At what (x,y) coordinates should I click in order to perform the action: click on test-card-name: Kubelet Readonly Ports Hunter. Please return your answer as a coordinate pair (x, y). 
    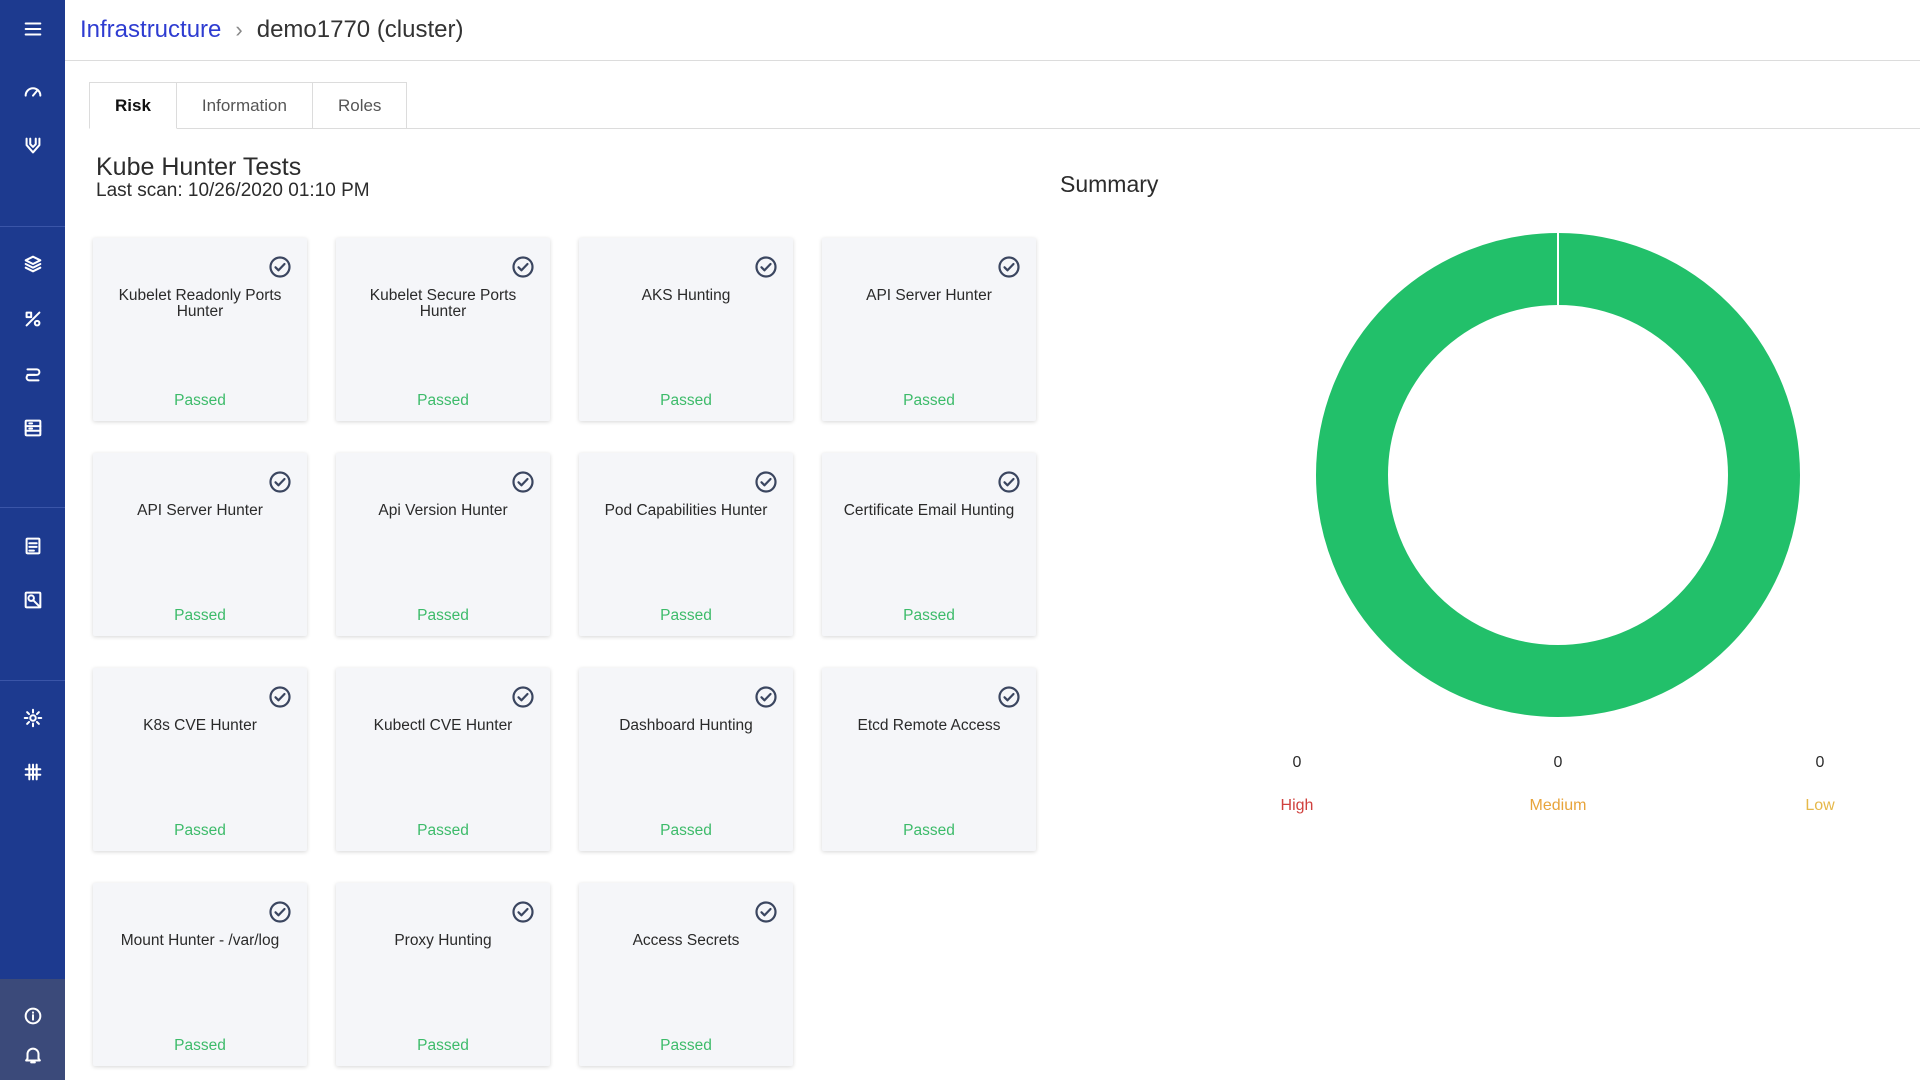
    Looking at the image, I should click on (200, 303).